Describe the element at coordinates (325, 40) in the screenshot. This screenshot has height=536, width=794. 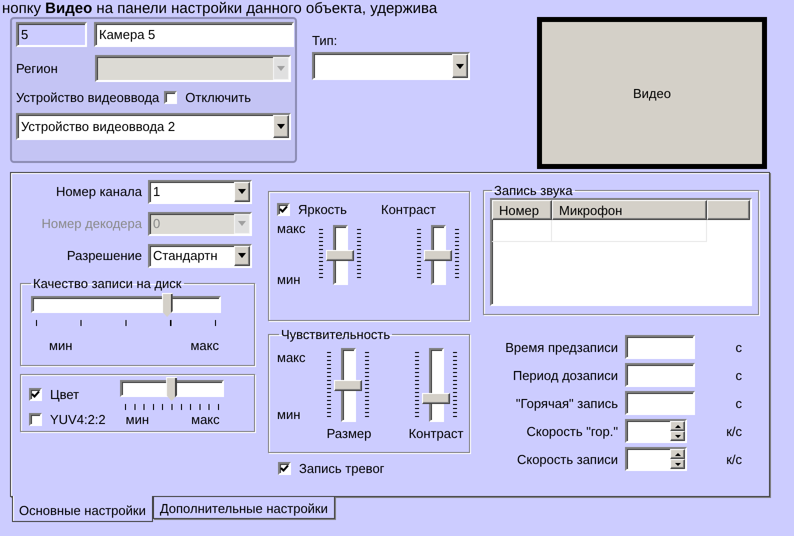
I see `field-label: Тип:` at that location.